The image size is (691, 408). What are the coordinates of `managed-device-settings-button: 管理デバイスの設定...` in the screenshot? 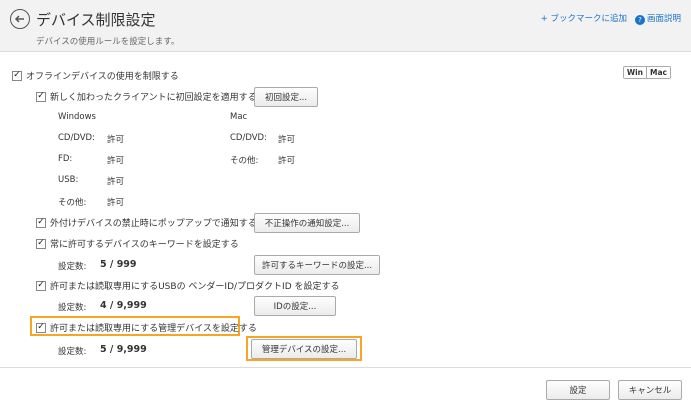 It's located at (304, 349).